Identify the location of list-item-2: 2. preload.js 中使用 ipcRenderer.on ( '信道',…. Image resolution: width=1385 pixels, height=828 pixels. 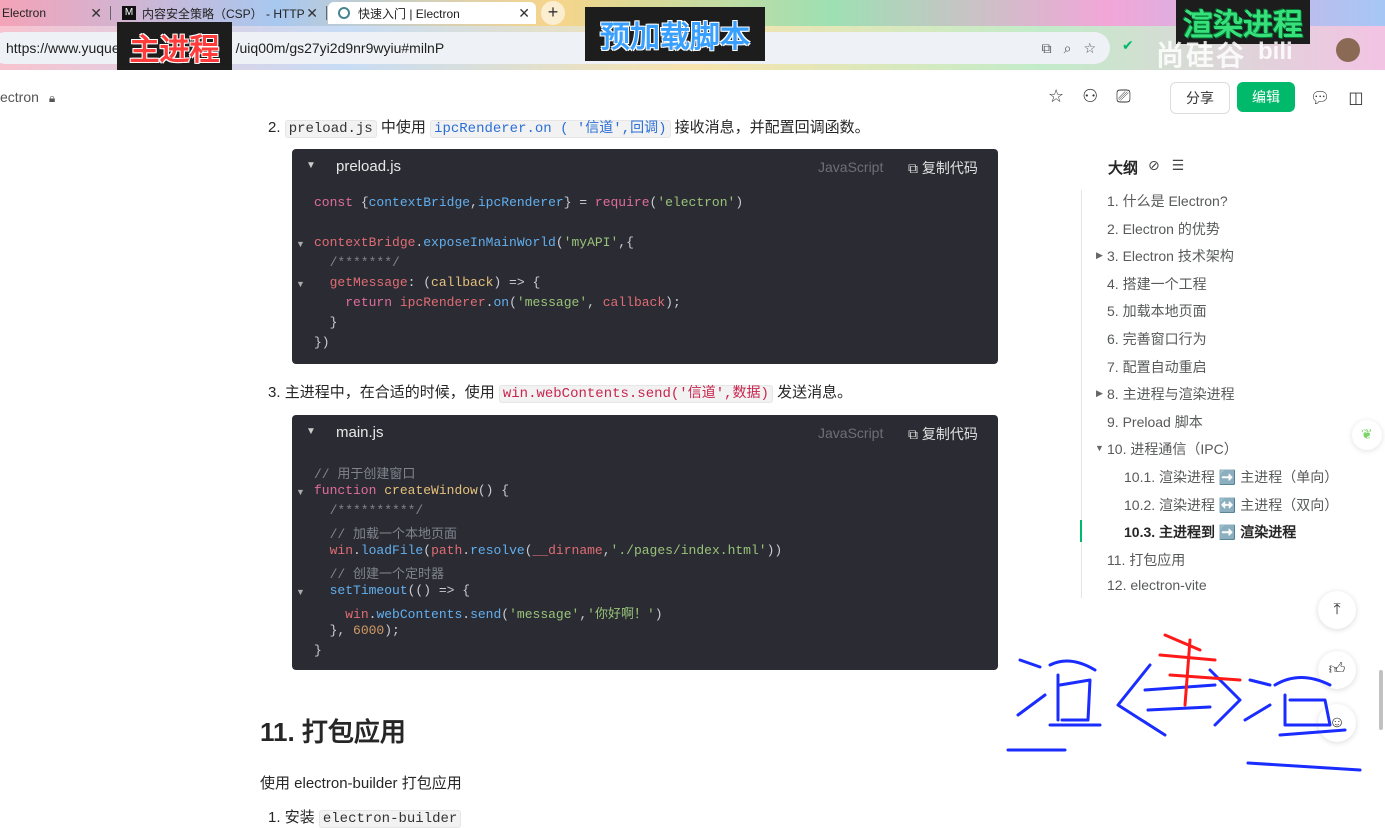
(569, 127).